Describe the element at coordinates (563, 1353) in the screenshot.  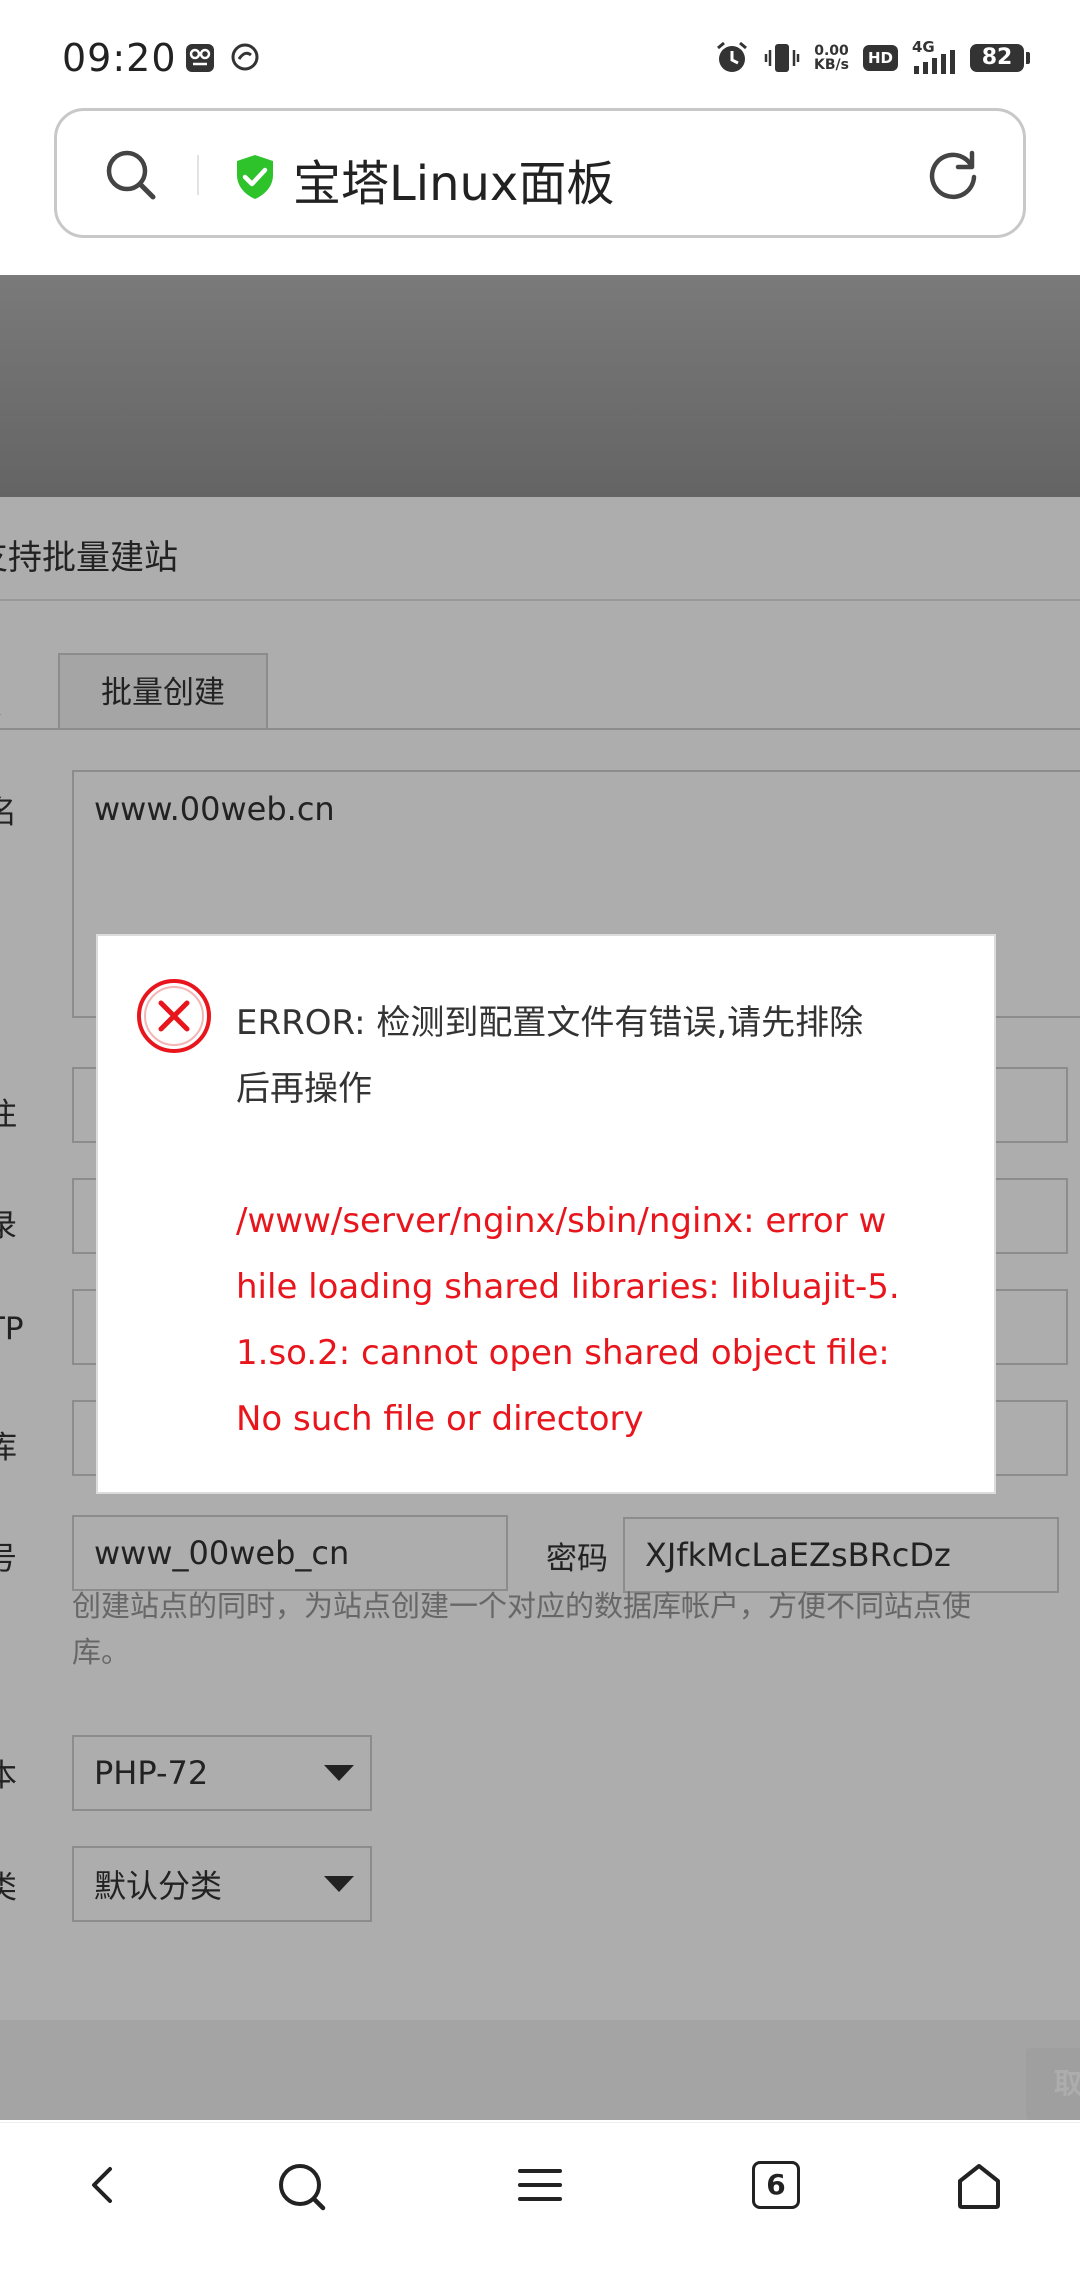
I see `error-detail-line3: 1.so.2: cannot open shared object file:` at that location.